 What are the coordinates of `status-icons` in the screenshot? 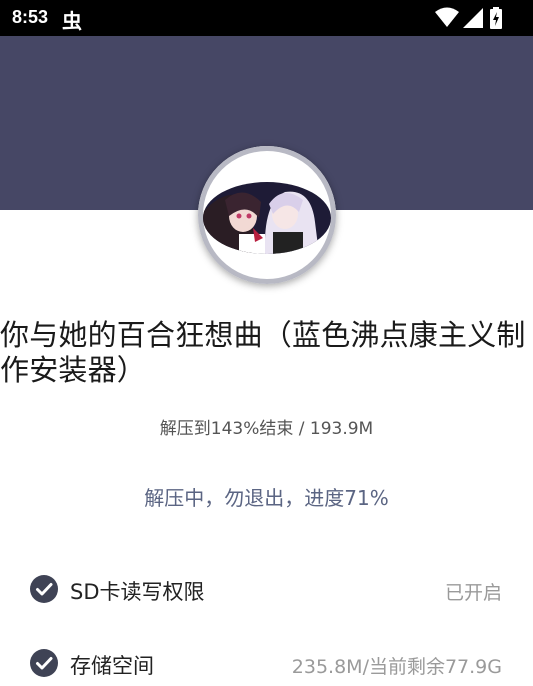 It's located at (470, 18).